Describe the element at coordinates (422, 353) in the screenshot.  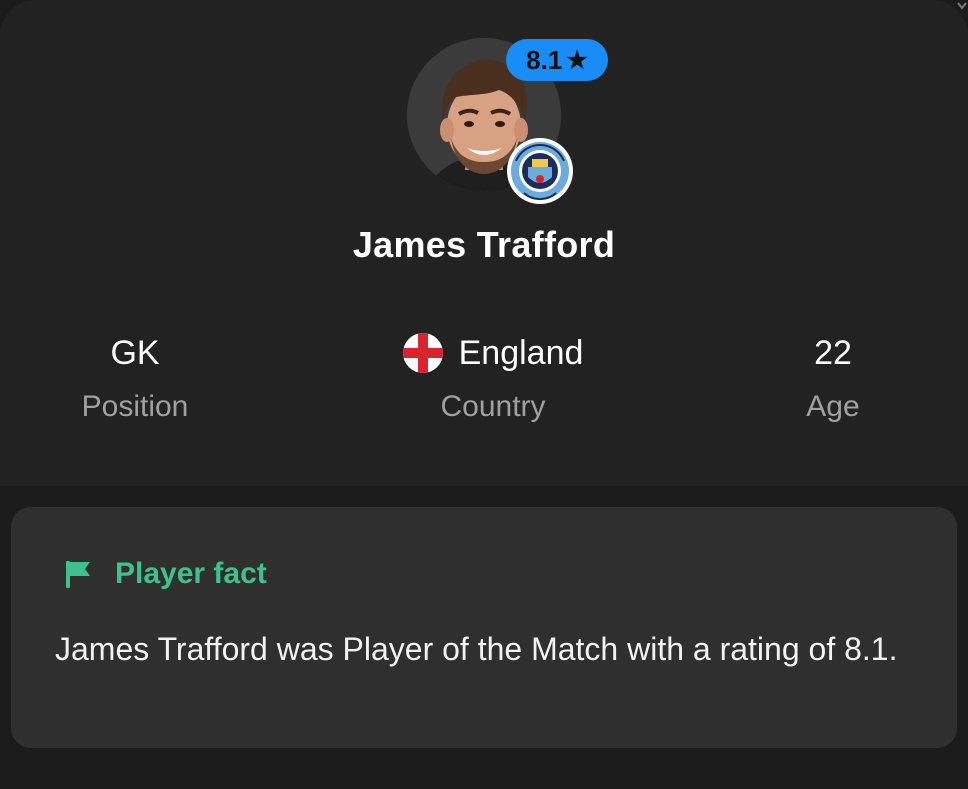
I see `england-flag-icon` at that location.